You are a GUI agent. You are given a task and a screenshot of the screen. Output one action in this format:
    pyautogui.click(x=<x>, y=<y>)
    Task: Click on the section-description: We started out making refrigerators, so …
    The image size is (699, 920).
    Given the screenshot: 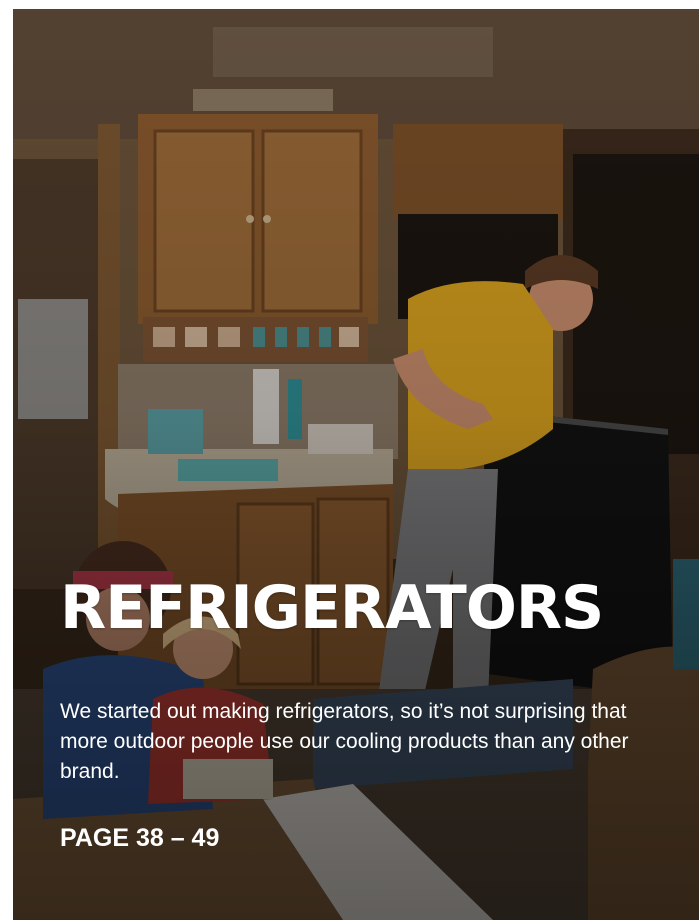 What is the action you would take?
    pyautogui.click(x=344, y=741)
    